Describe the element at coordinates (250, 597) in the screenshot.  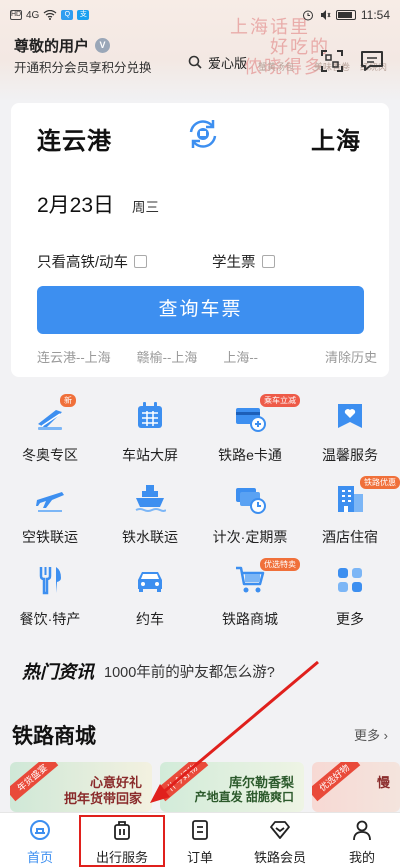
I see `service-rail-mall: 优选特卖 铁路商城` at that location.